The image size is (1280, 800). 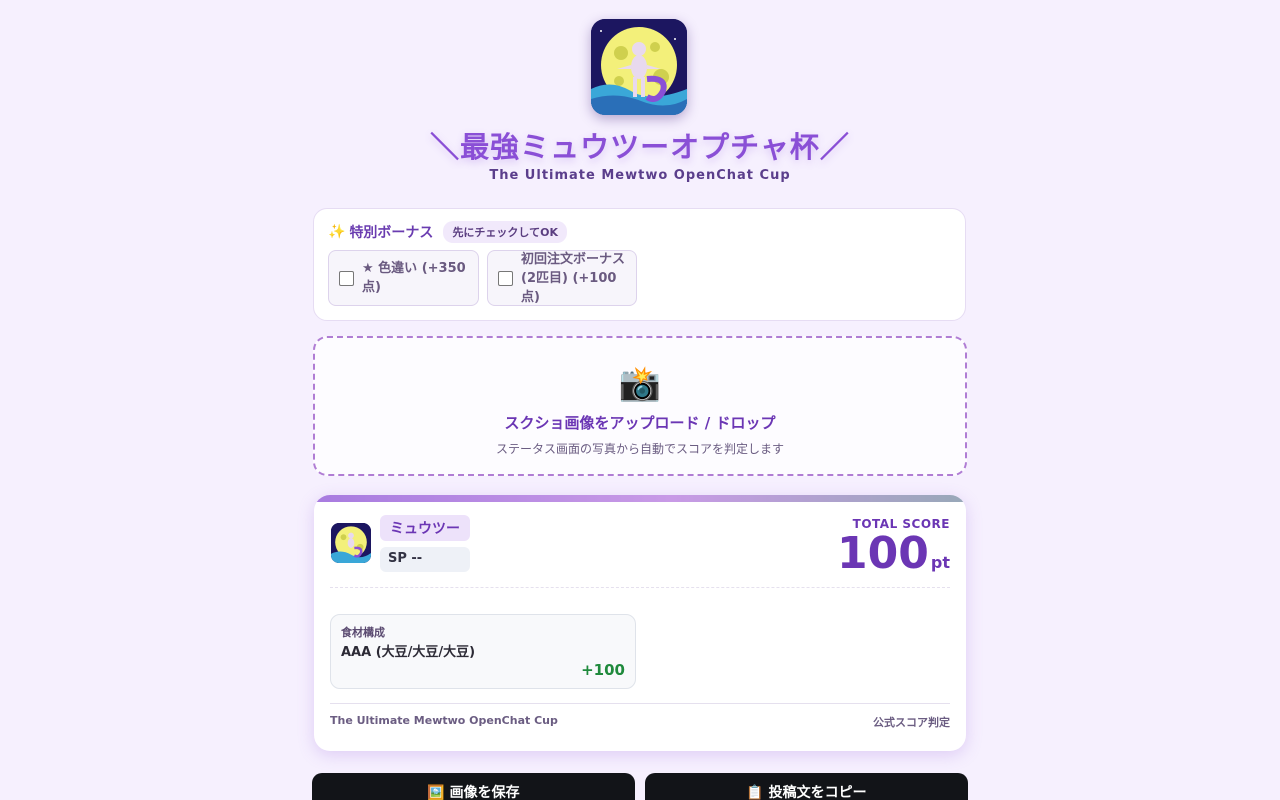 What do you see at coordinates (940, 562) in the screenshot?
I see `total-score-unit: pt` at bounding box center [940, 562].